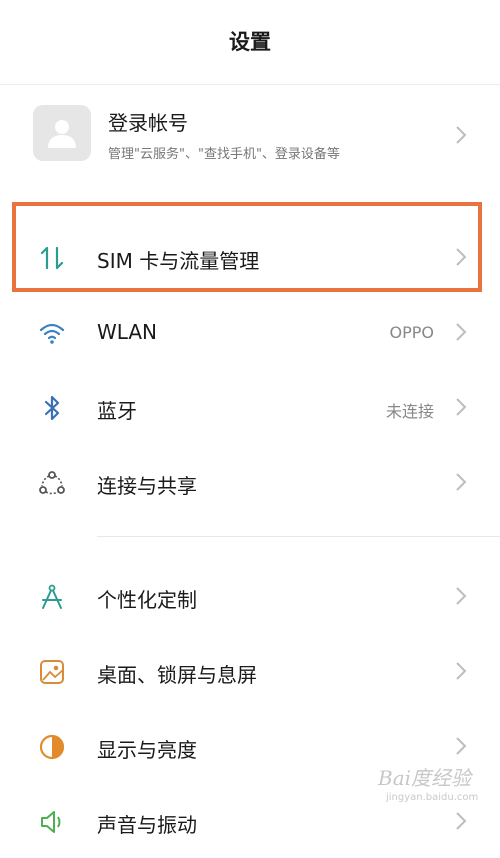  Describe the element at coordinates (127, 332) in the screenshot. I see `settings-item-label: WLAN` at that location.